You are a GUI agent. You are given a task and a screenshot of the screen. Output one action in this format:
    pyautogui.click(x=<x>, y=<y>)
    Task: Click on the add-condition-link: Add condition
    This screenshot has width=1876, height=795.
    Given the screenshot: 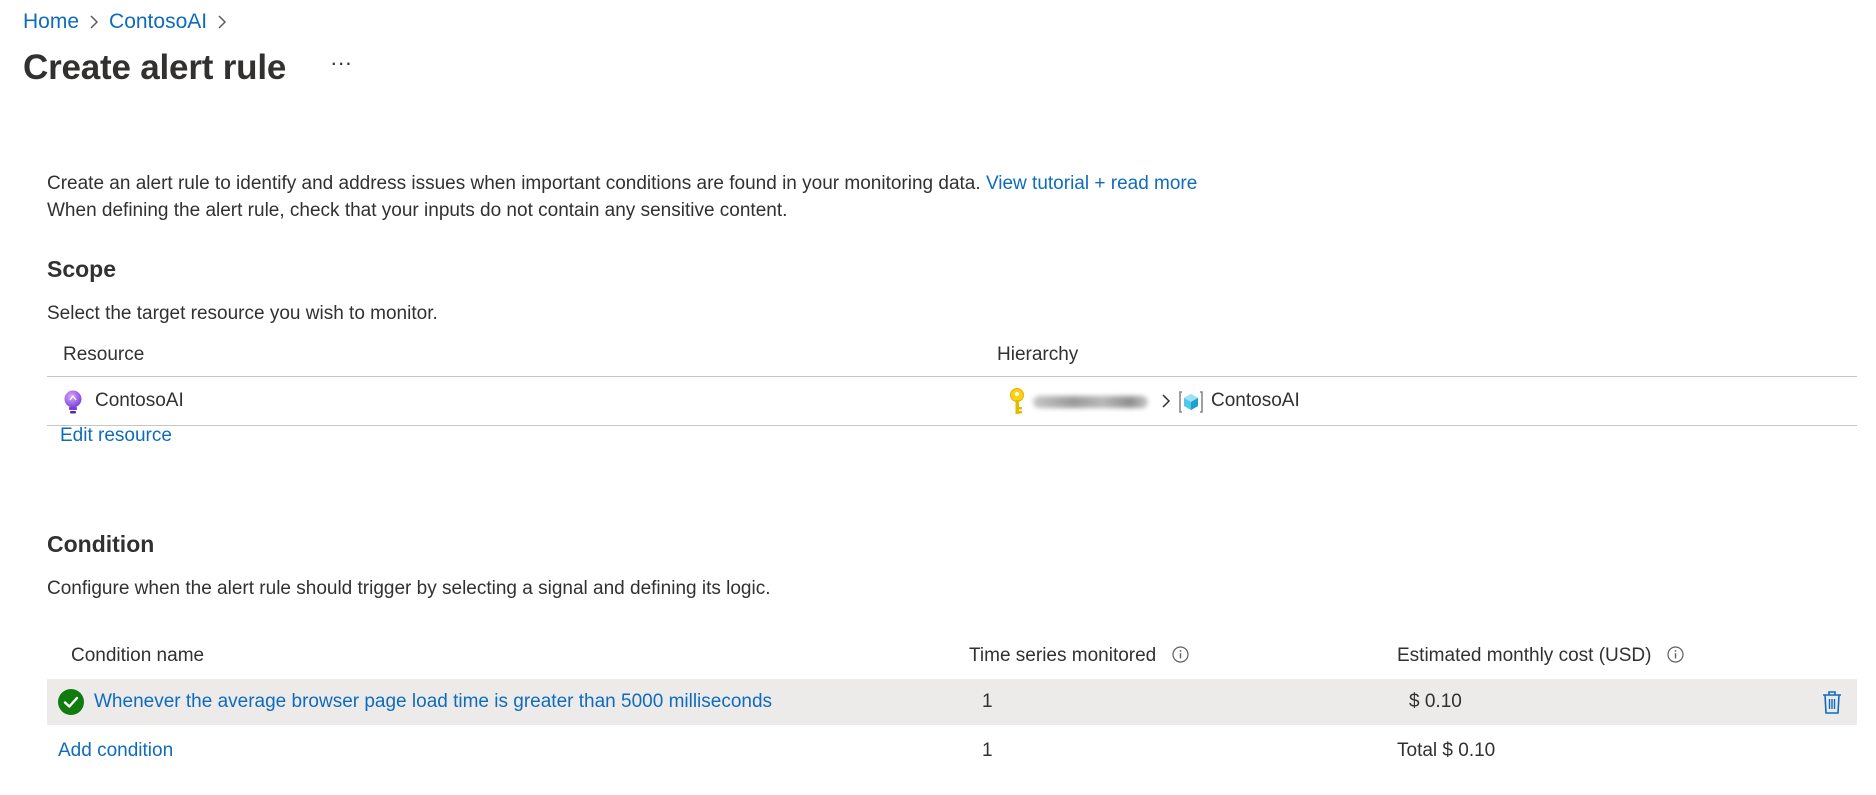 What is the action you would take?
    pyautogui.click(x=115, y=751)
    